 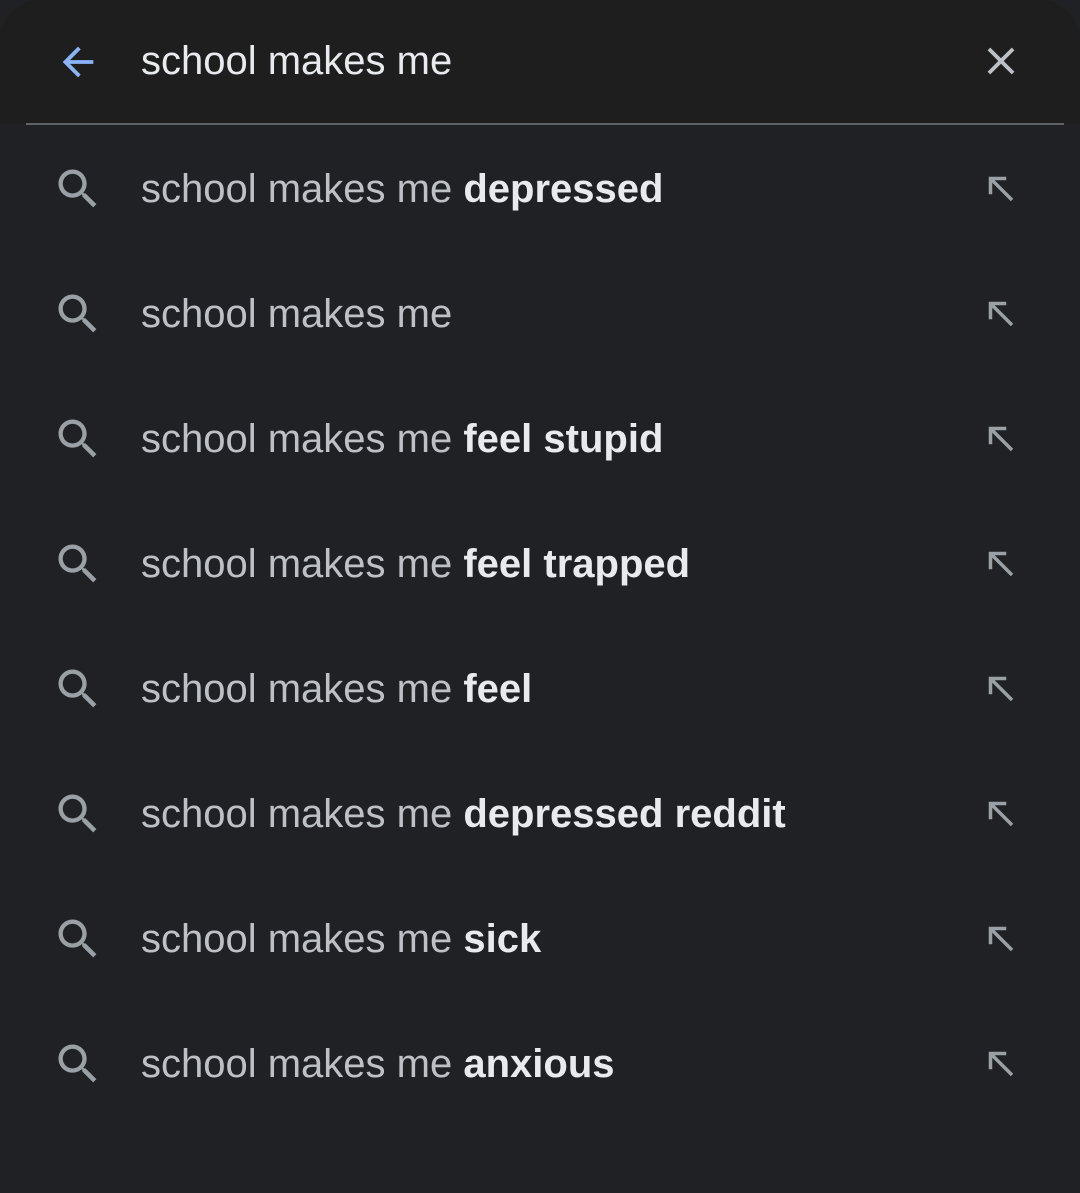 What do you see at coordinates (498, 689) in the screenshot?
I see `suggestion-completion: feel` at bounding box center [498, 689].